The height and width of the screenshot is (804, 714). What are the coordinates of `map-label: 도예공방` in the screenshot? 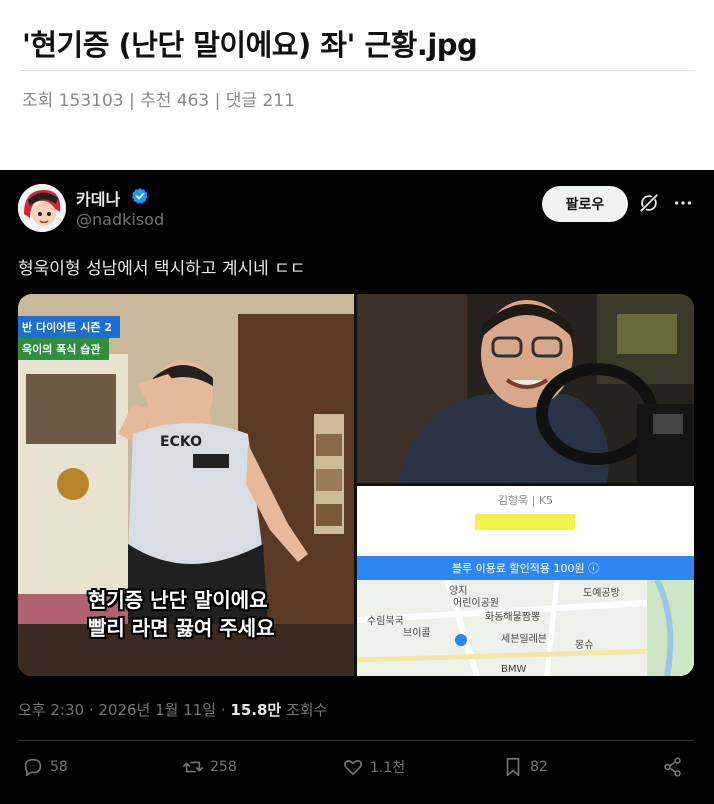 It's located at (601, 593).